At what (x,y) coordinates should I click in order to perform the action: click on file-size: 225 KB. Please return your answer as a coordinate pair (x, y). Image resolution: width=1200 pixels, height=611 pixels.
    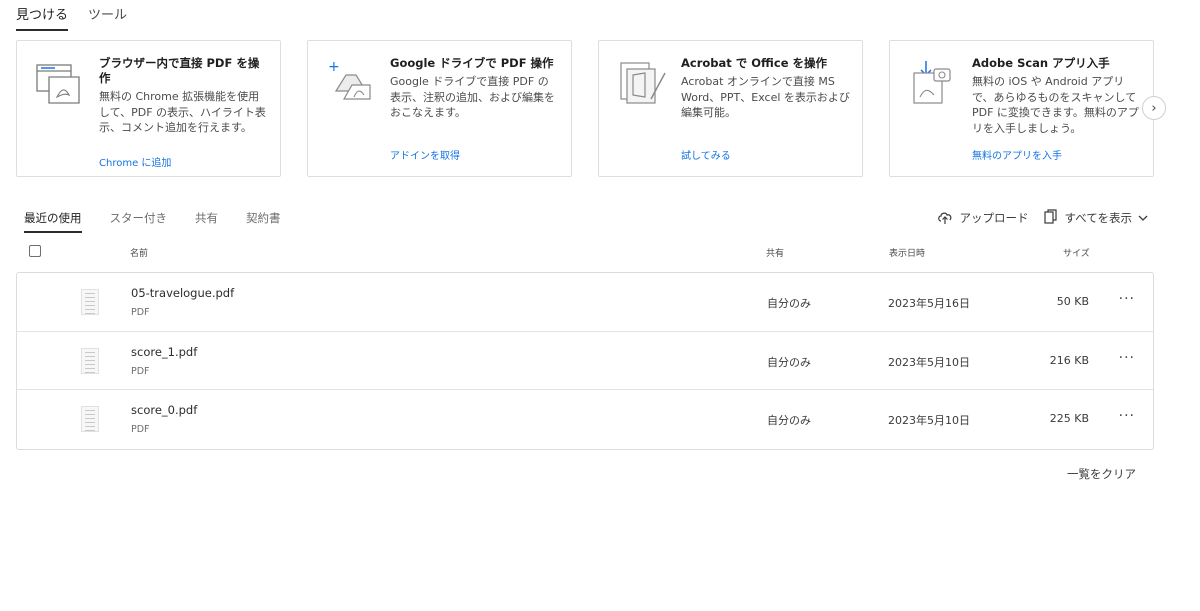
    Looking at the image, I should click on (1069, 418).